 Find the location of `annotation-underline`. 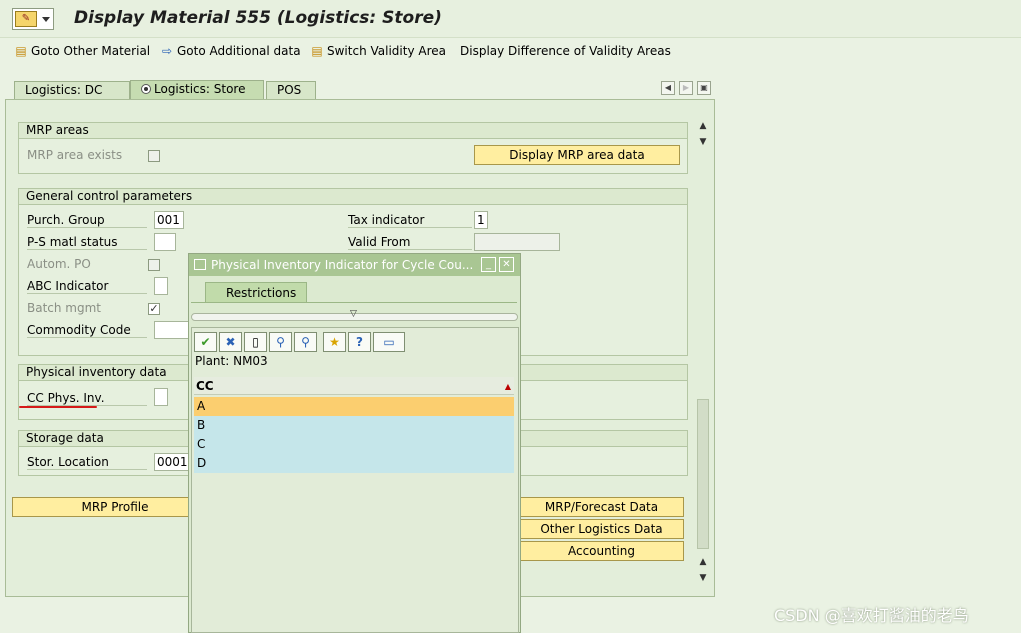

annotation-underline is located at coordinates (58, 407).